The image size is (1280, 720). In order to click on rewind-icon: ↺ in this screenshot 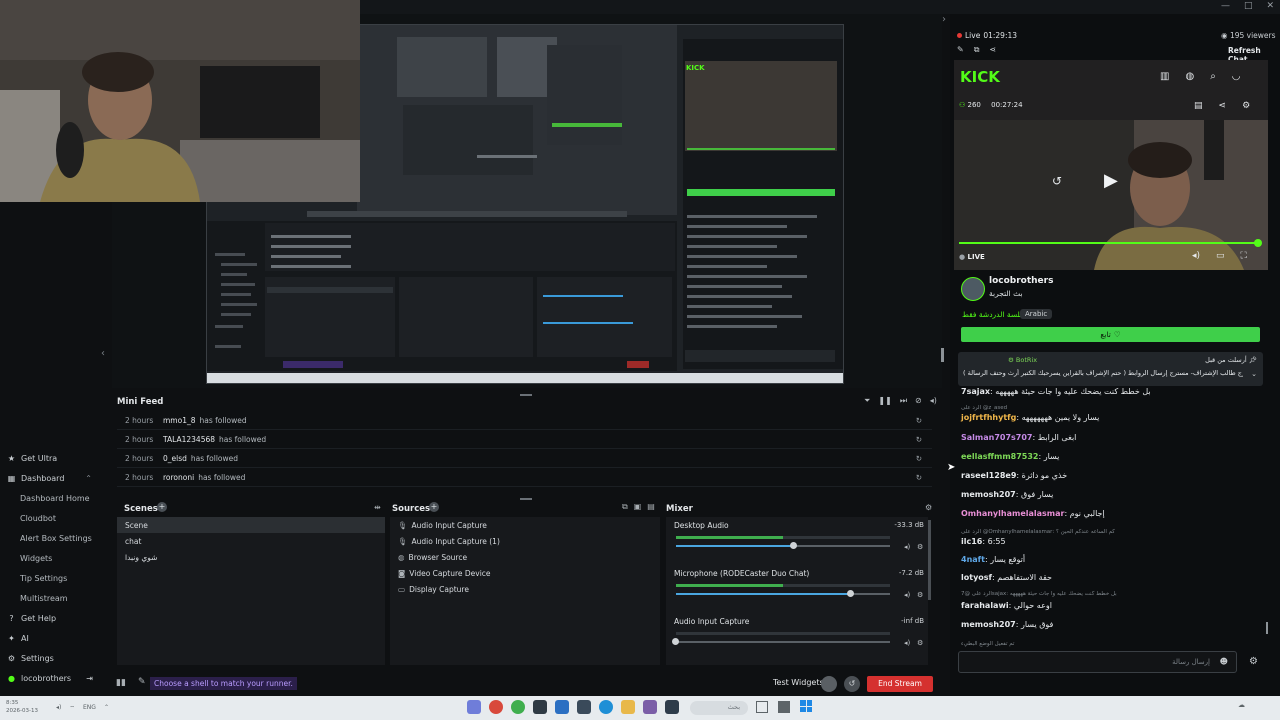, I will do `click(1057, 181)`.